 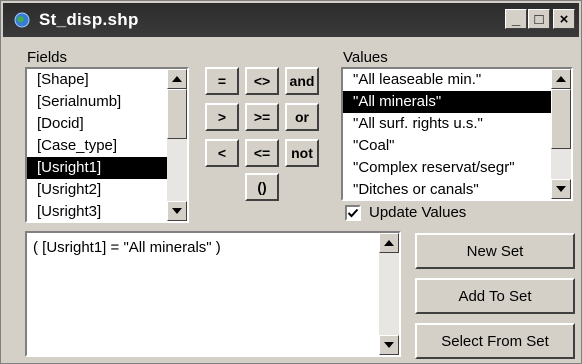 I want to click on list-item: "Complex reservat/segr", so click(x=457, y=168).